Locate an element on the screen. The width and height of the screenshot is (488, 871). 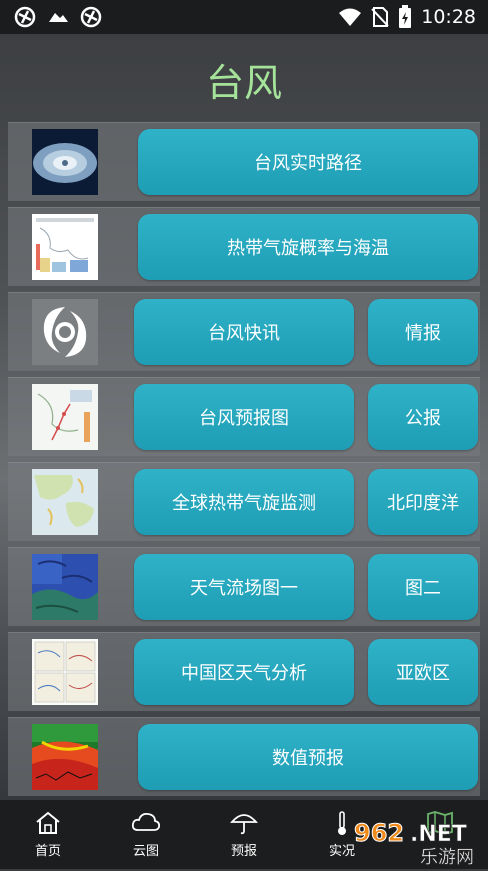
forecast-chart-thumbnail is located at coordinates (65, 417).